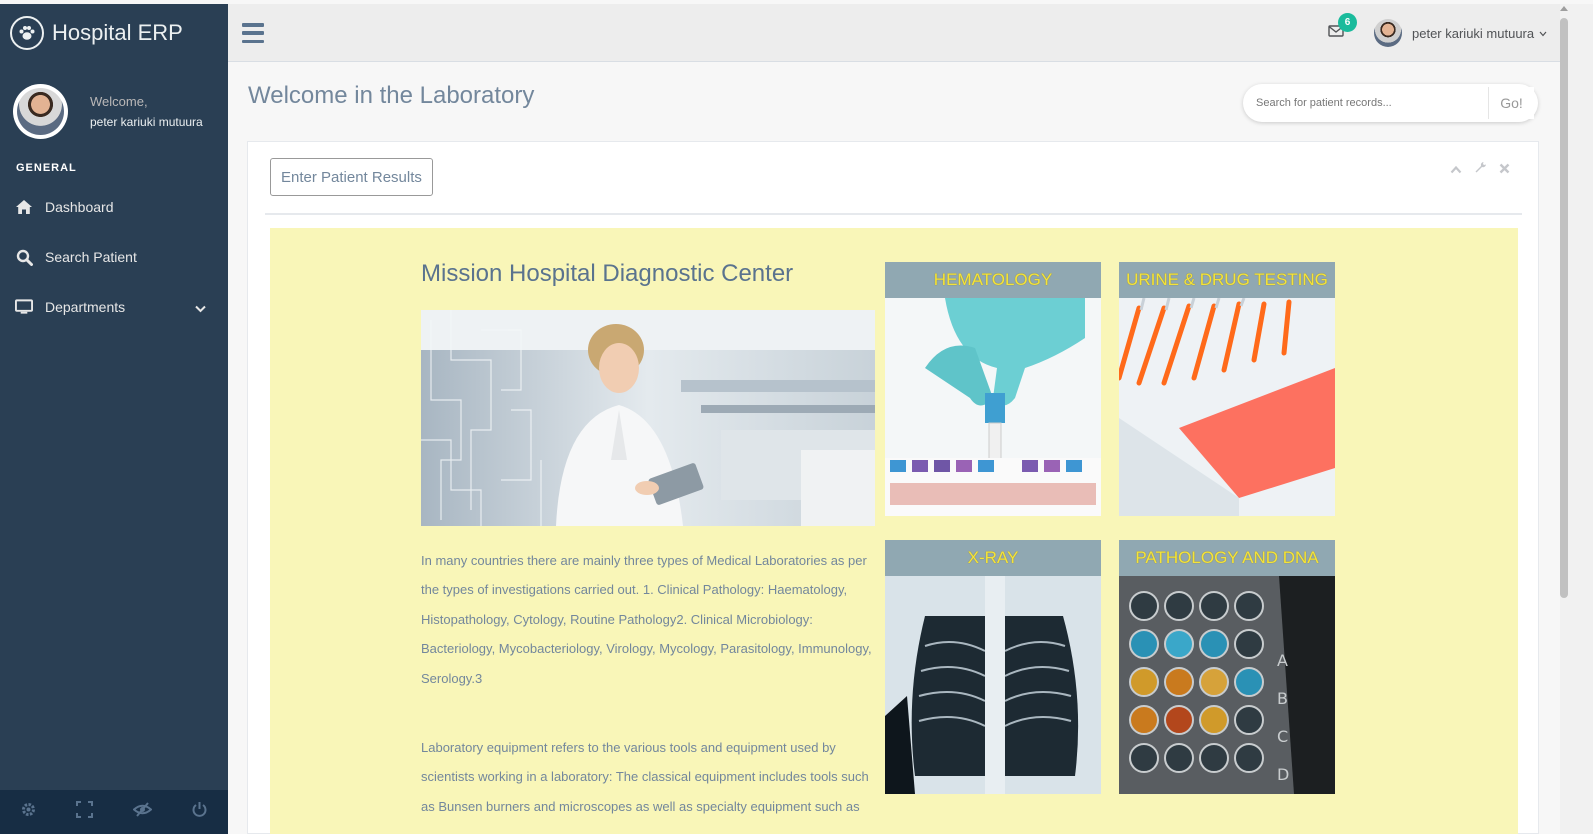 This screenshot has width=1593, height=834. I want to click on search-icon, so click(24, 257).